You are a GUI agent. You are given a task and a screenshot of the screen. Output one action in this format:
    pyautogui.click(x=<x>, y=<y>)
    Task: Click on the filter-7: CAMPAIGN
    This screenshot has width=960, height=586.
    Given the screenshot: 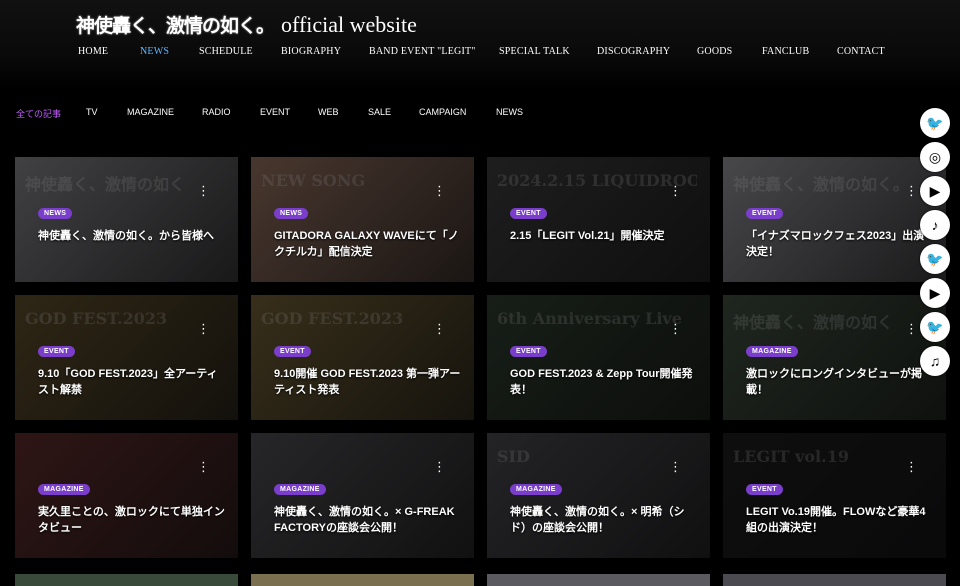 What is the action you would take?
    pyautogui.click(x=442, y=112)
    